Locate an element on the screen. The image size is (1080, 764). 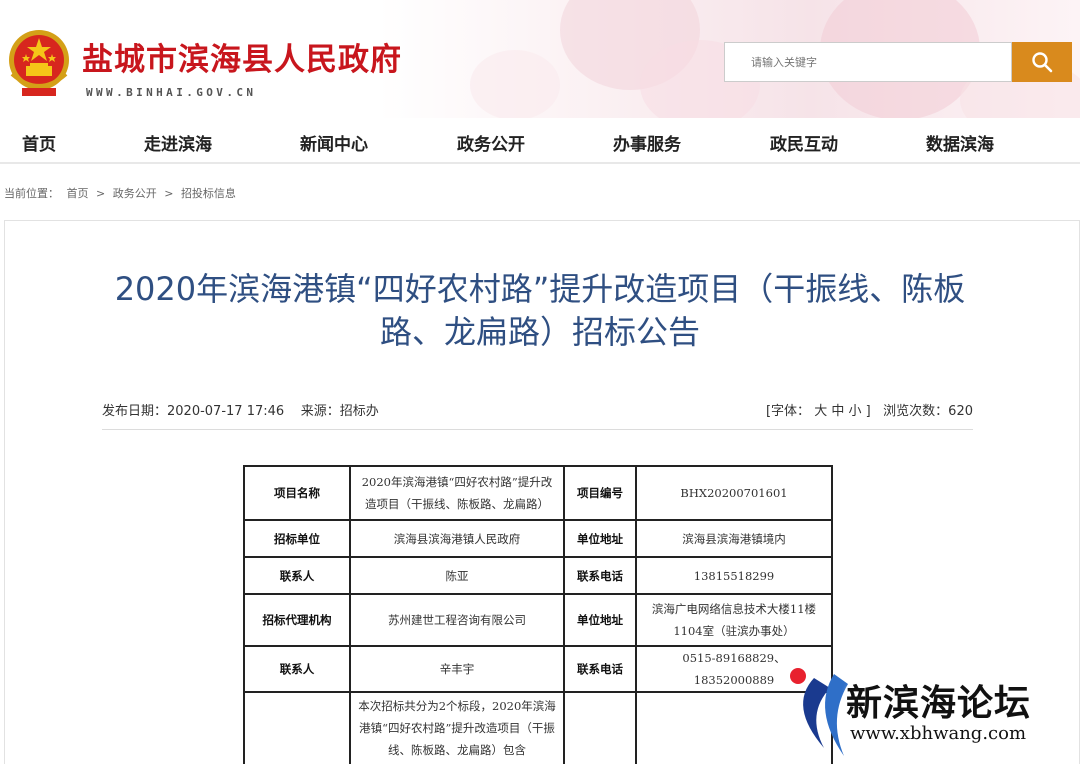
table-row: 联系人 陈亚 联系电话 13815518299 is located at coordinates (538, 575).